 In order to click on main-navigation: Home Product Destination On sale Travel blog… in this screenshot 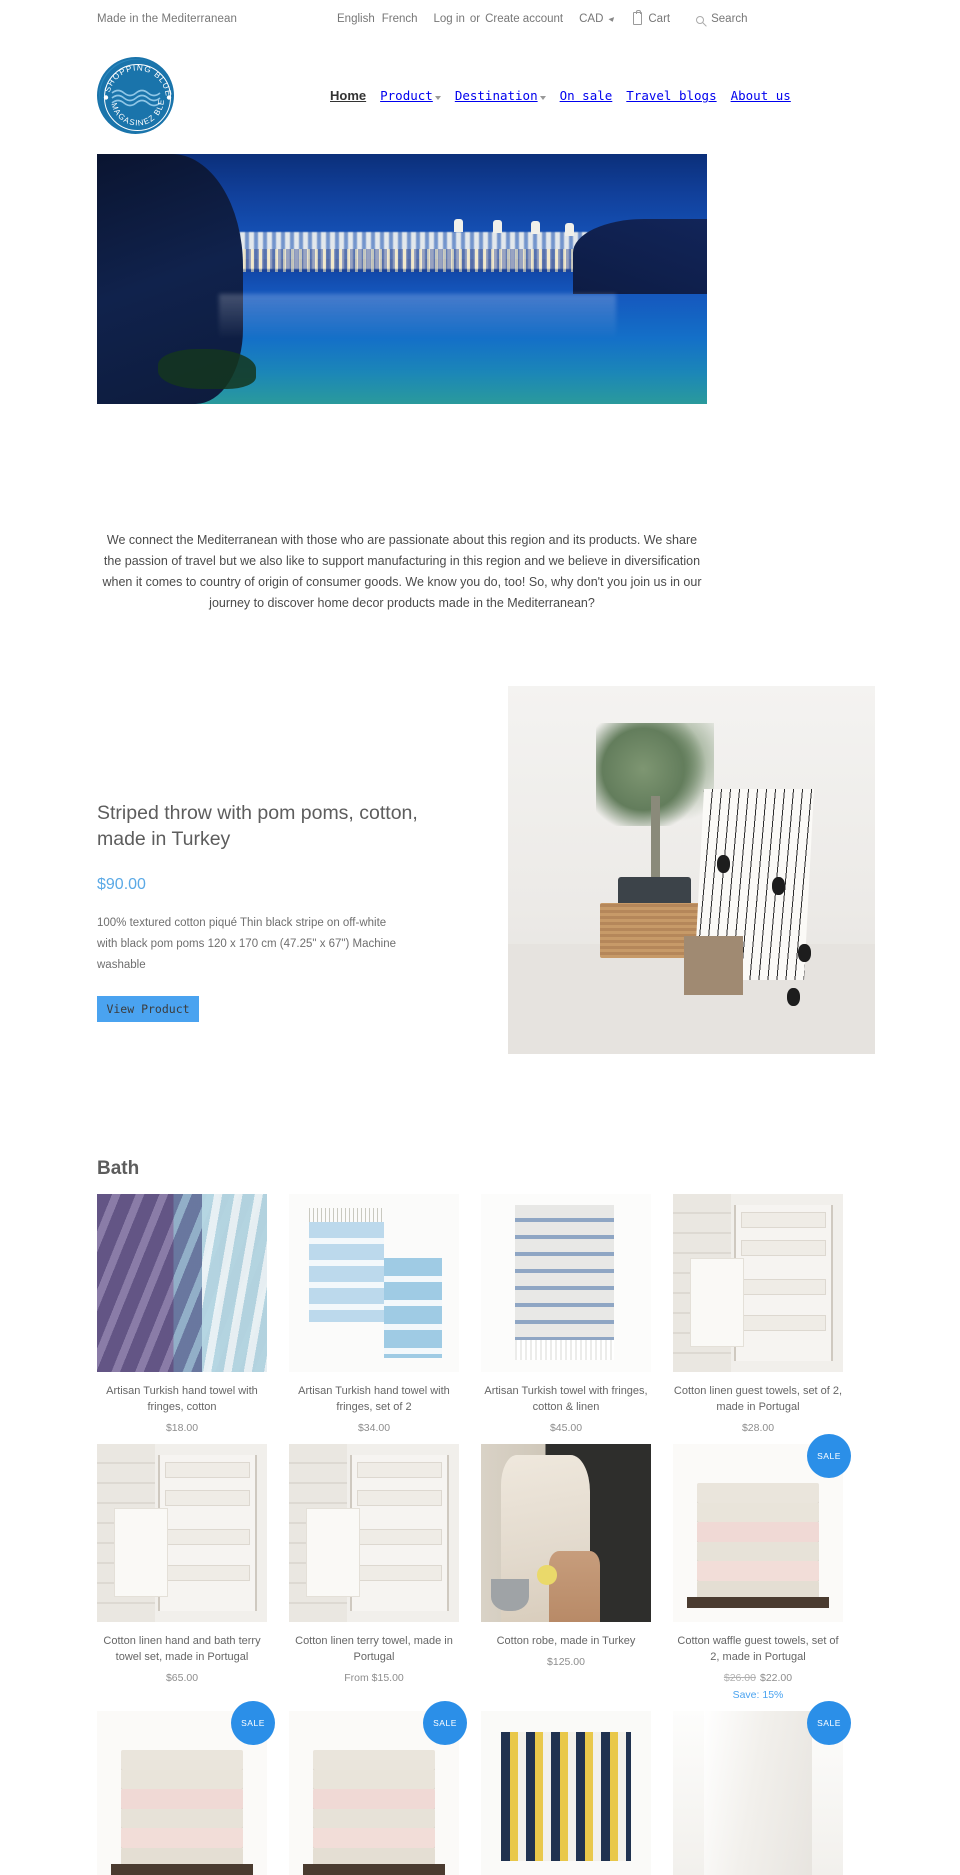, I will do `click(567, 95)`.